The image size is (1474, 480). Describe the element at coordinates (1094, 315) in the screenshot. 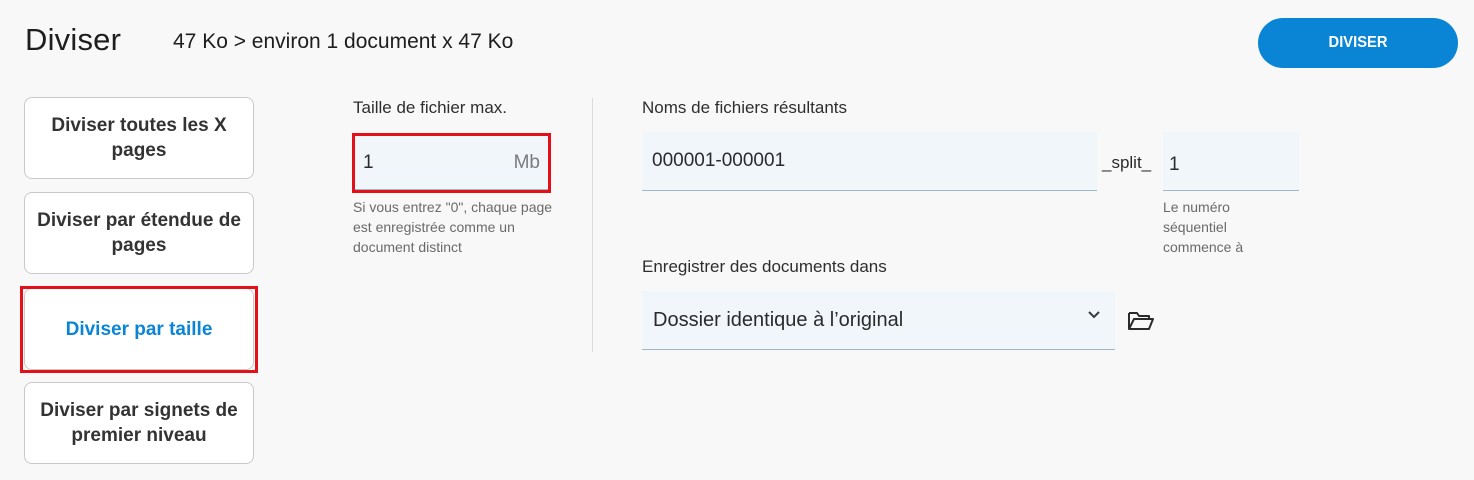

I see `chevron-down-icon` at that location.